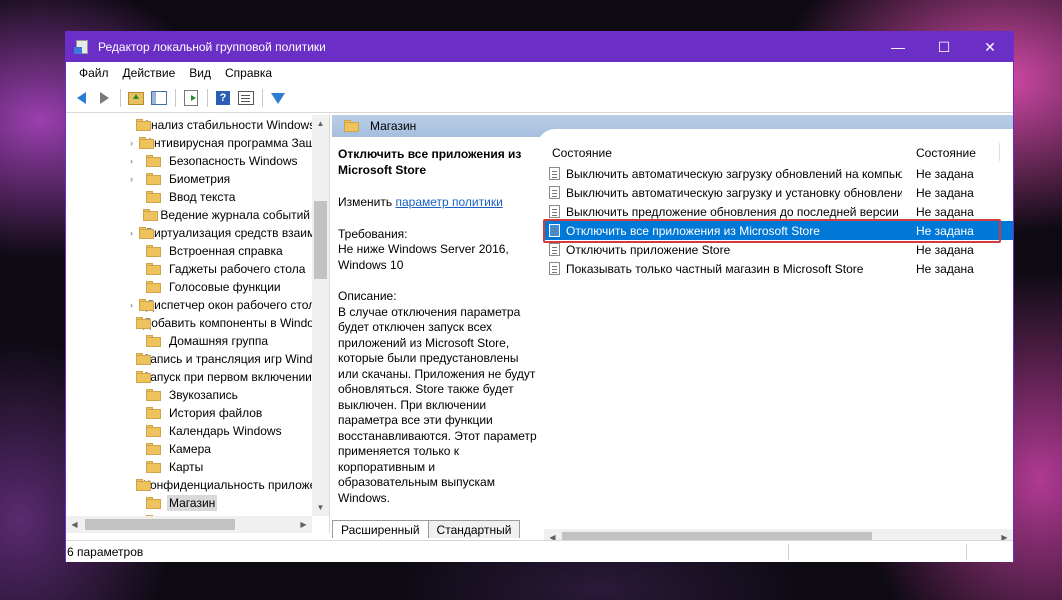  I want to click on close-button: ✕, so click(990, 47).